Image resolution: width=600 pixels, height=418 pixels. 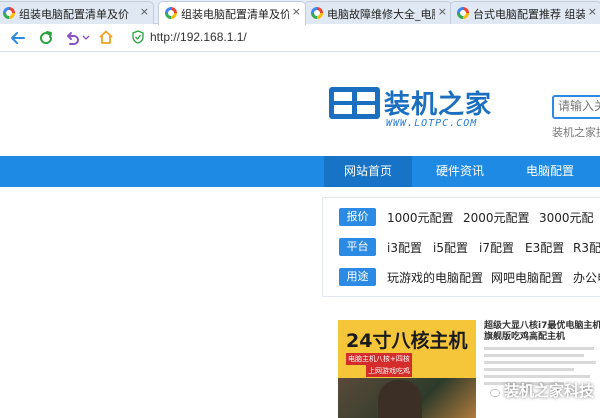 What do you see at coordinates (566, 217) in the screenshot?
I see `filter-option: 3000元配` at bounding box center [566, 217].